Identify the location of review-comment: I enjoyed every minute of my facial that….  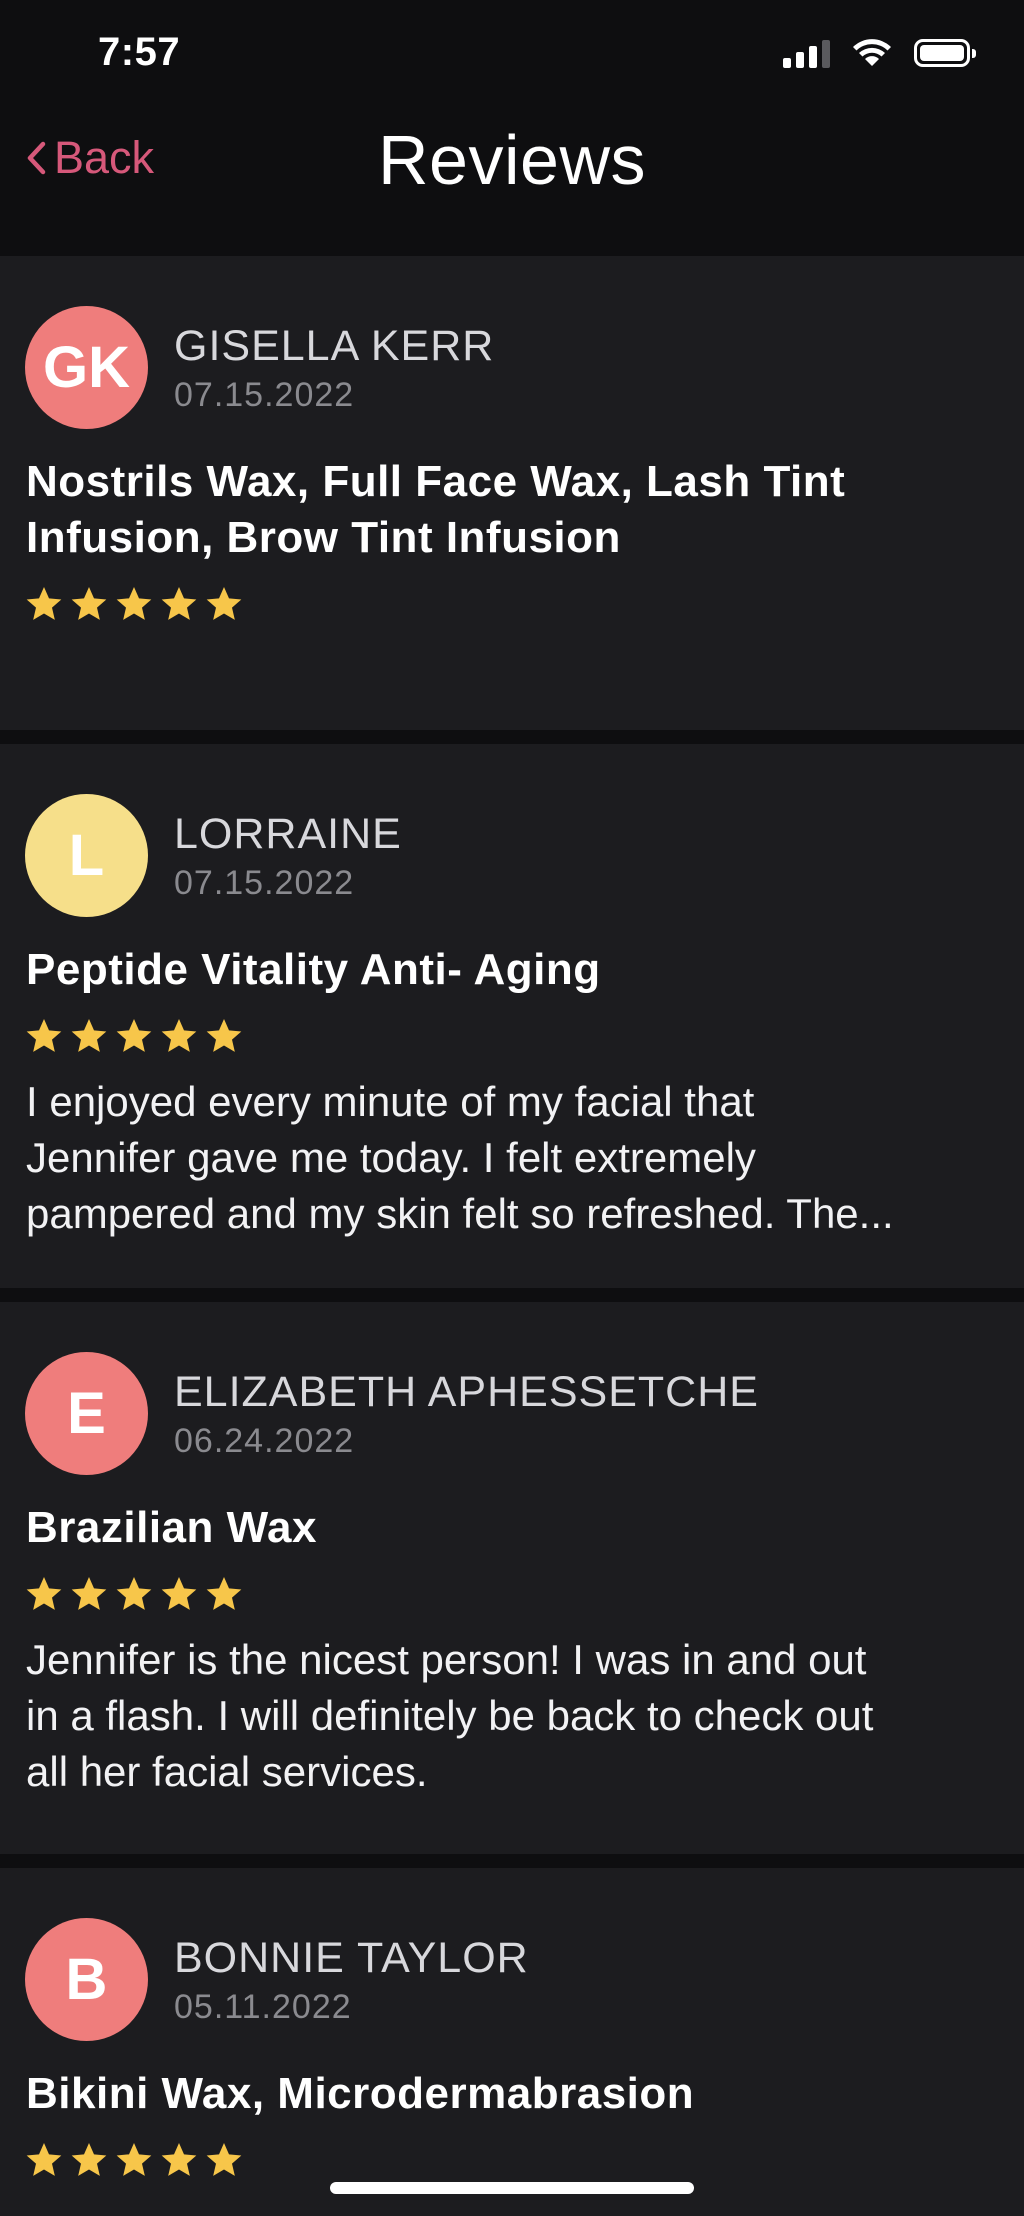
(516, 1158).